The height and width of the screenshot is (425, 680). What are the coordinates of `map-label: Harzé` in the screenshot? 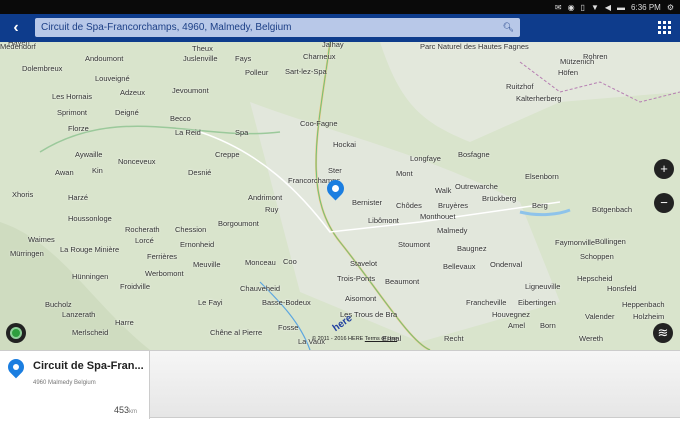 It's located at (78, 197).